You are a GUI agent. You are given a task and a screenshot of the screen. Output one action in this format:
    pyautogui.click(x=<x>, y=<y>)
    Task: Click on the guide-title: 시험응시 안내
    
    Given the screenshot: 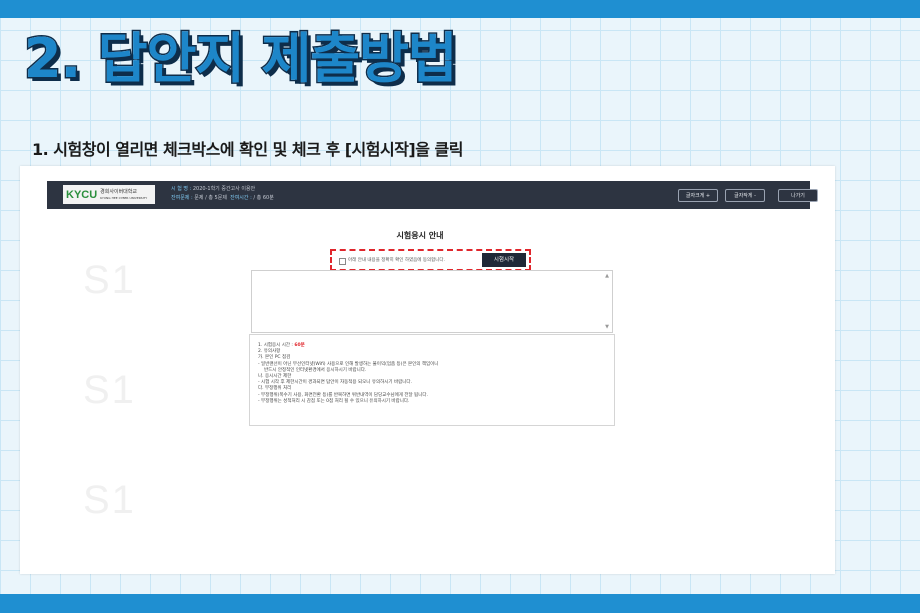 What is the action you would take?
    pyautogui.click(x=420, y=235)
    